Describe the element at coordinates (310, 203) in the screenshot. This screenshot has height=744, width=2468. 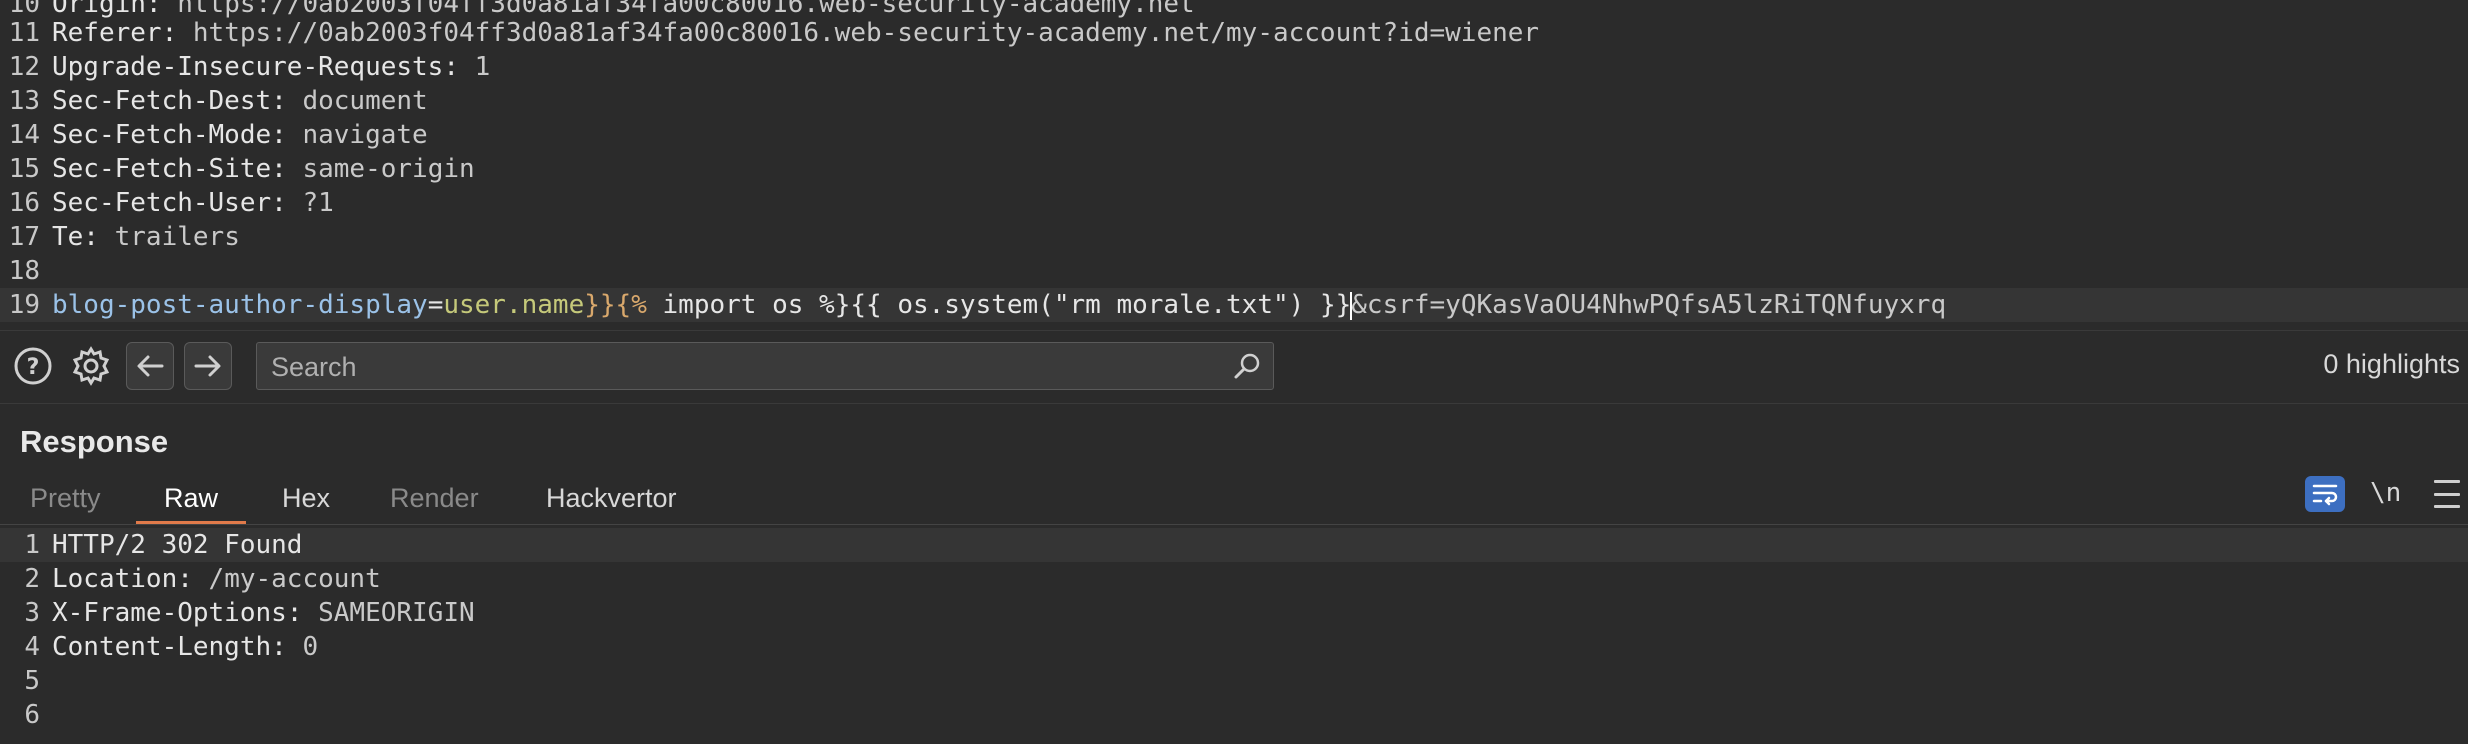
I see `header-value: ?1` at that location.